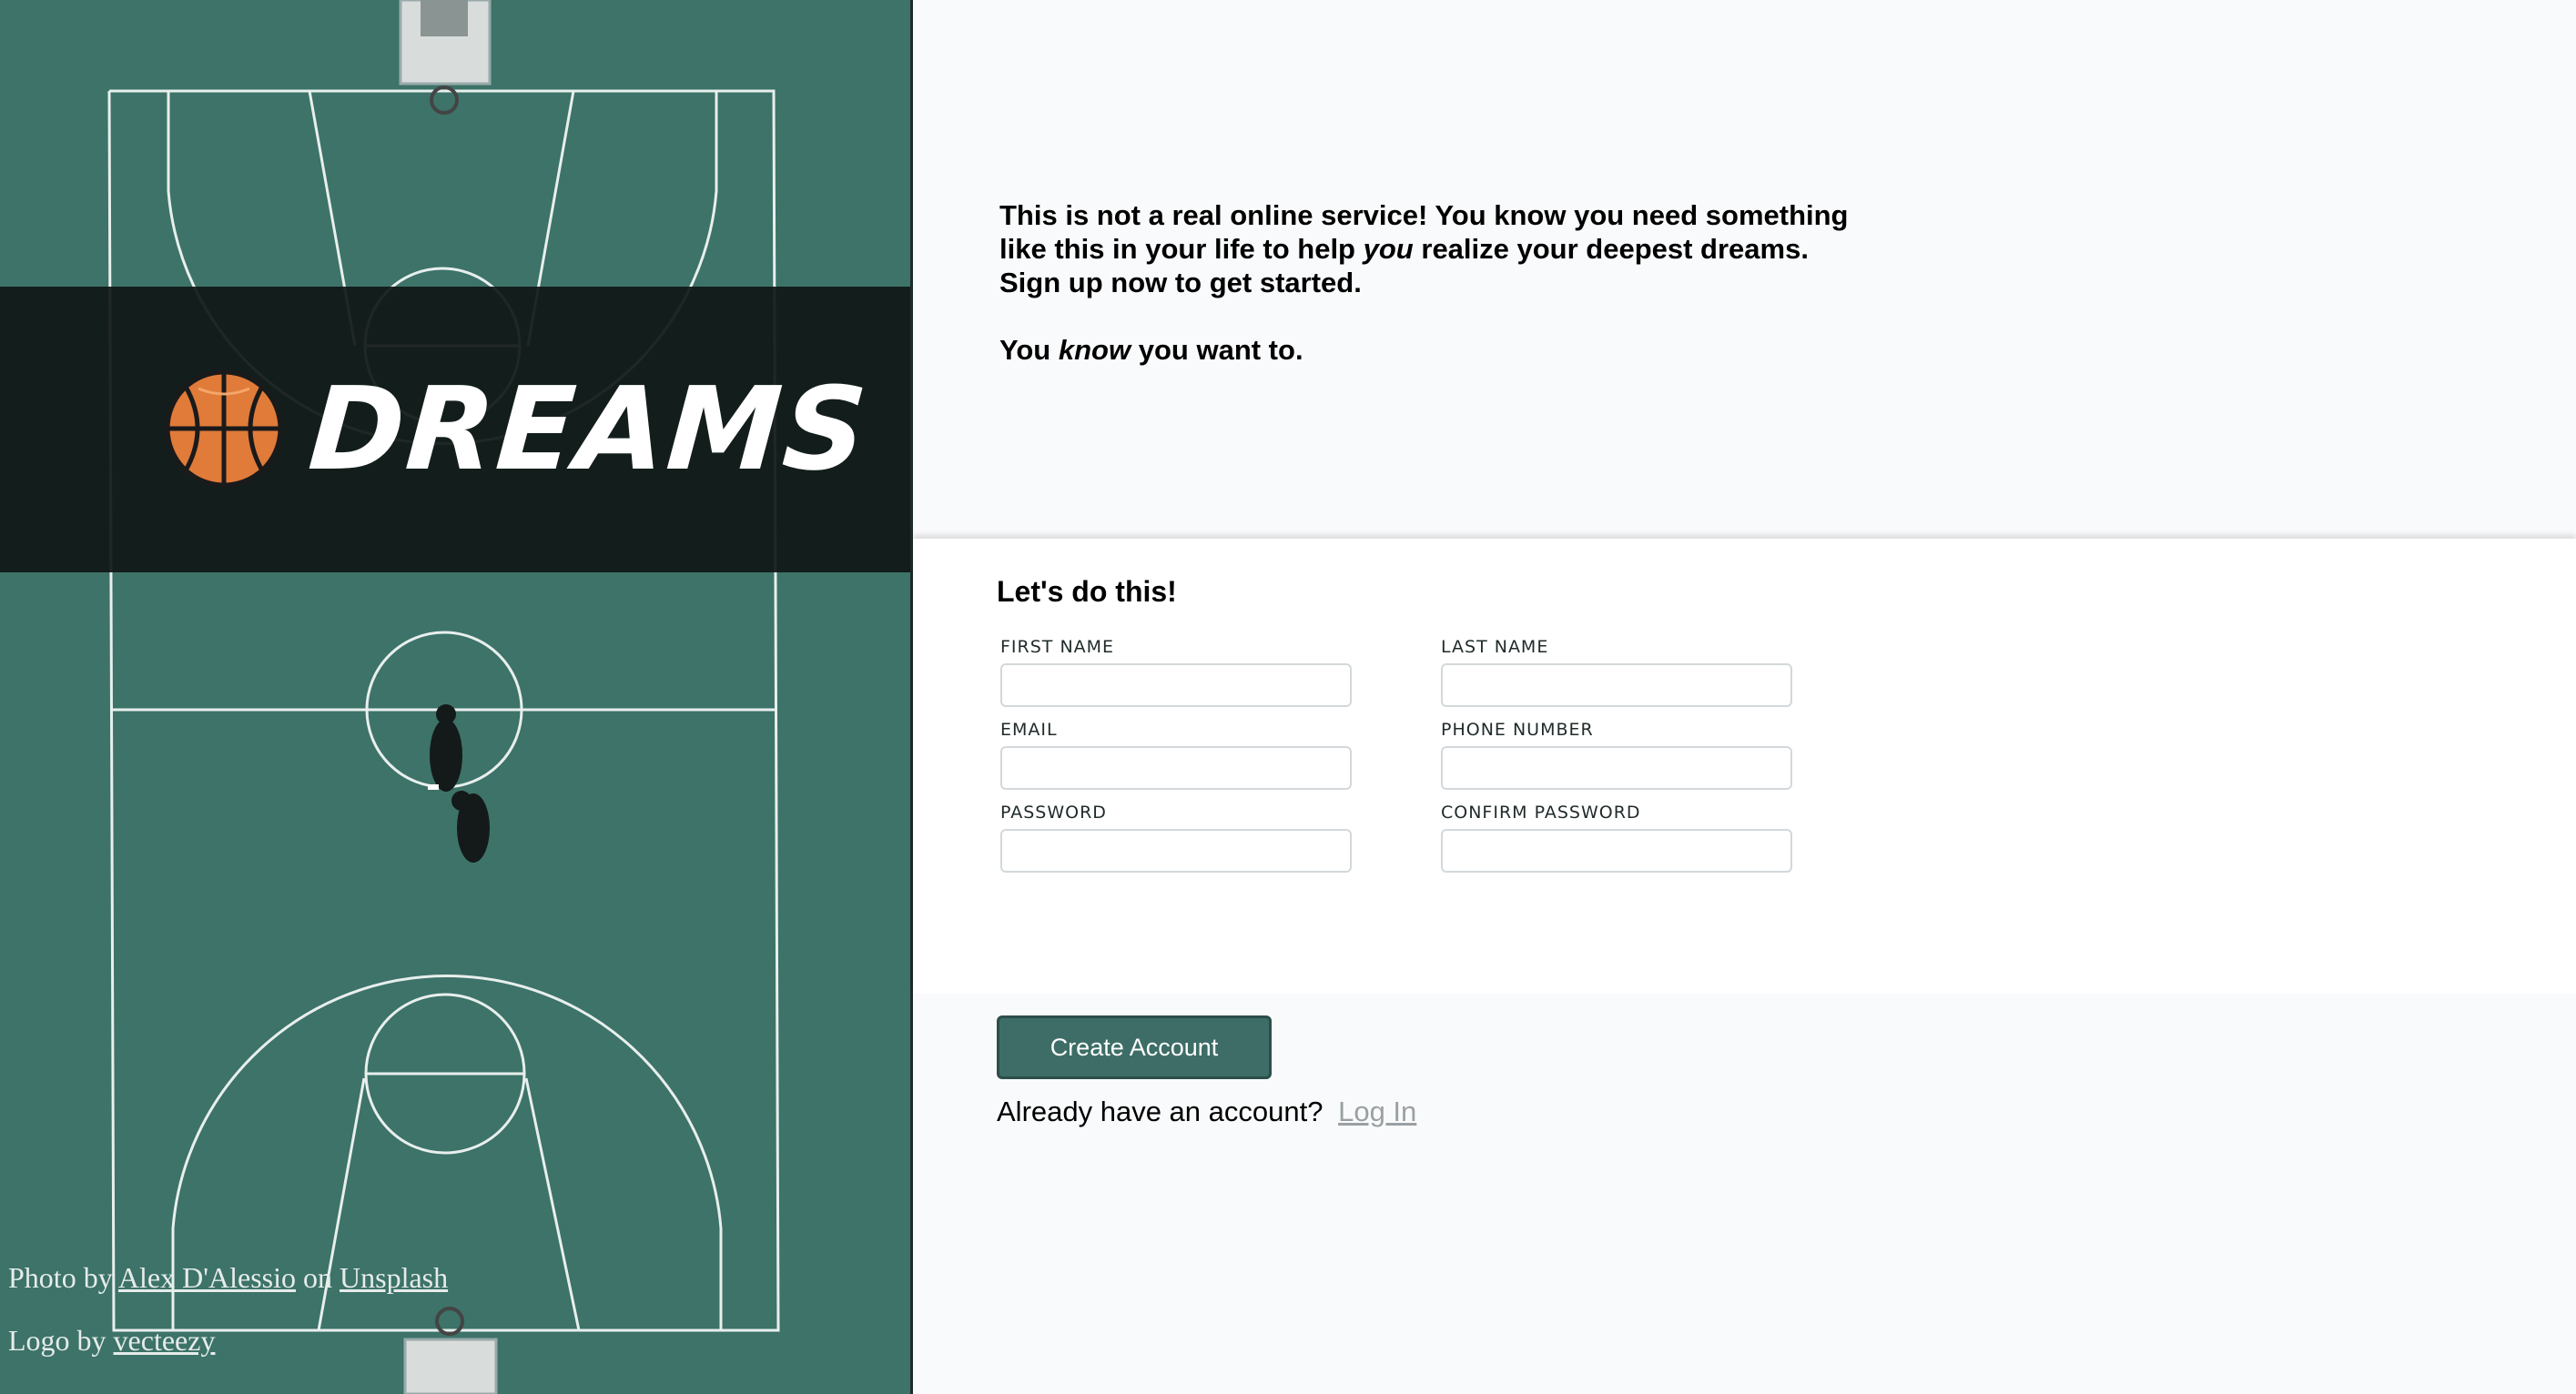 The width and height of the screenshot is (2576, 1394). I want to click on login-prompt-text: Already have an account?, so click(1160, 1111).